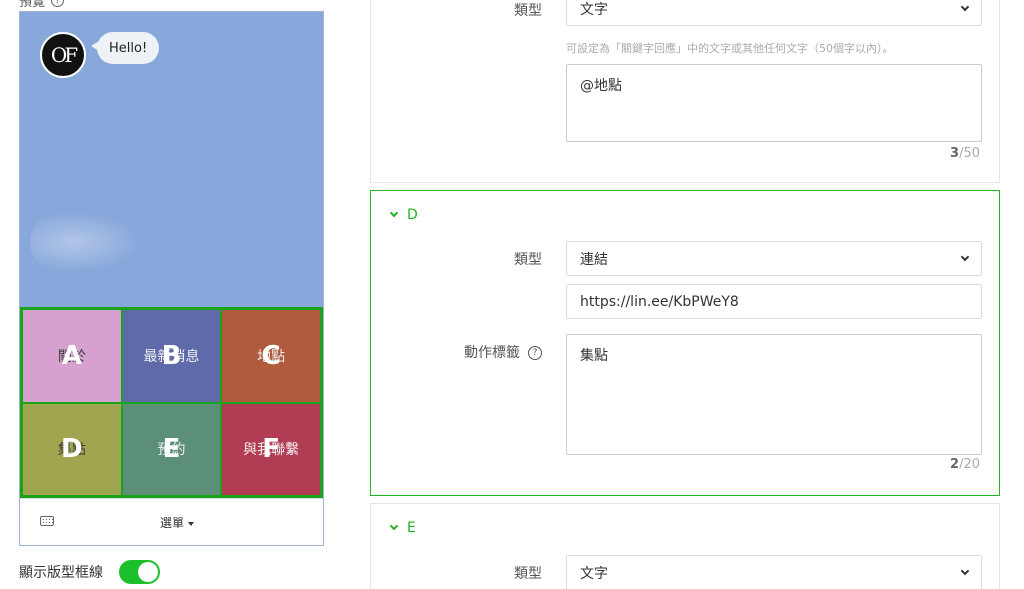 The width and height of the screenshot is (1024, 589). I want to click on preview-label: 預覽 ?, so click(42, 5).